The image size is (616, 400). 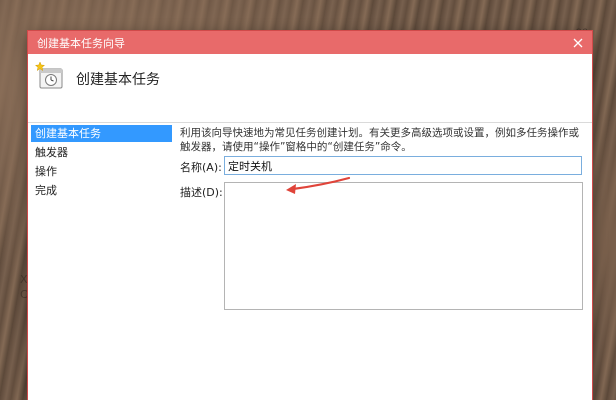 I want to click on sidebar-item-create-basic-task: 创建基本任务, so click(x=101, y=133).